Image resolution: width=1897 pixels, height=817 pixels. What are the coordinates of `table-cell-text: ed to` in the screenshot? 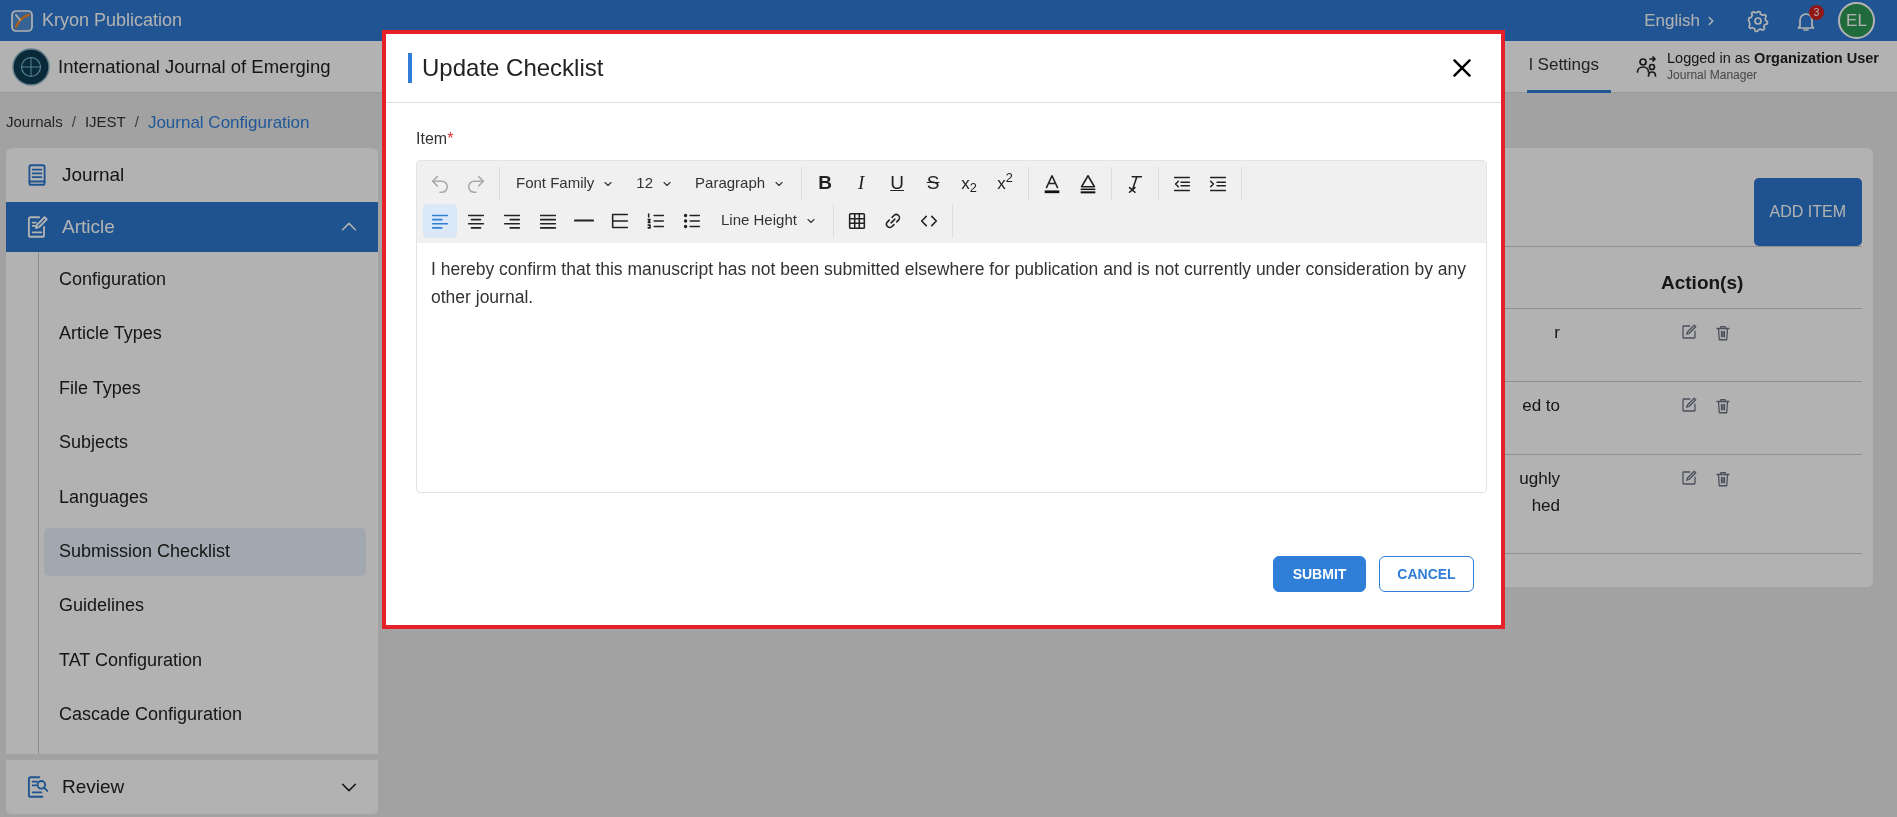 It's located at (1540, 405).